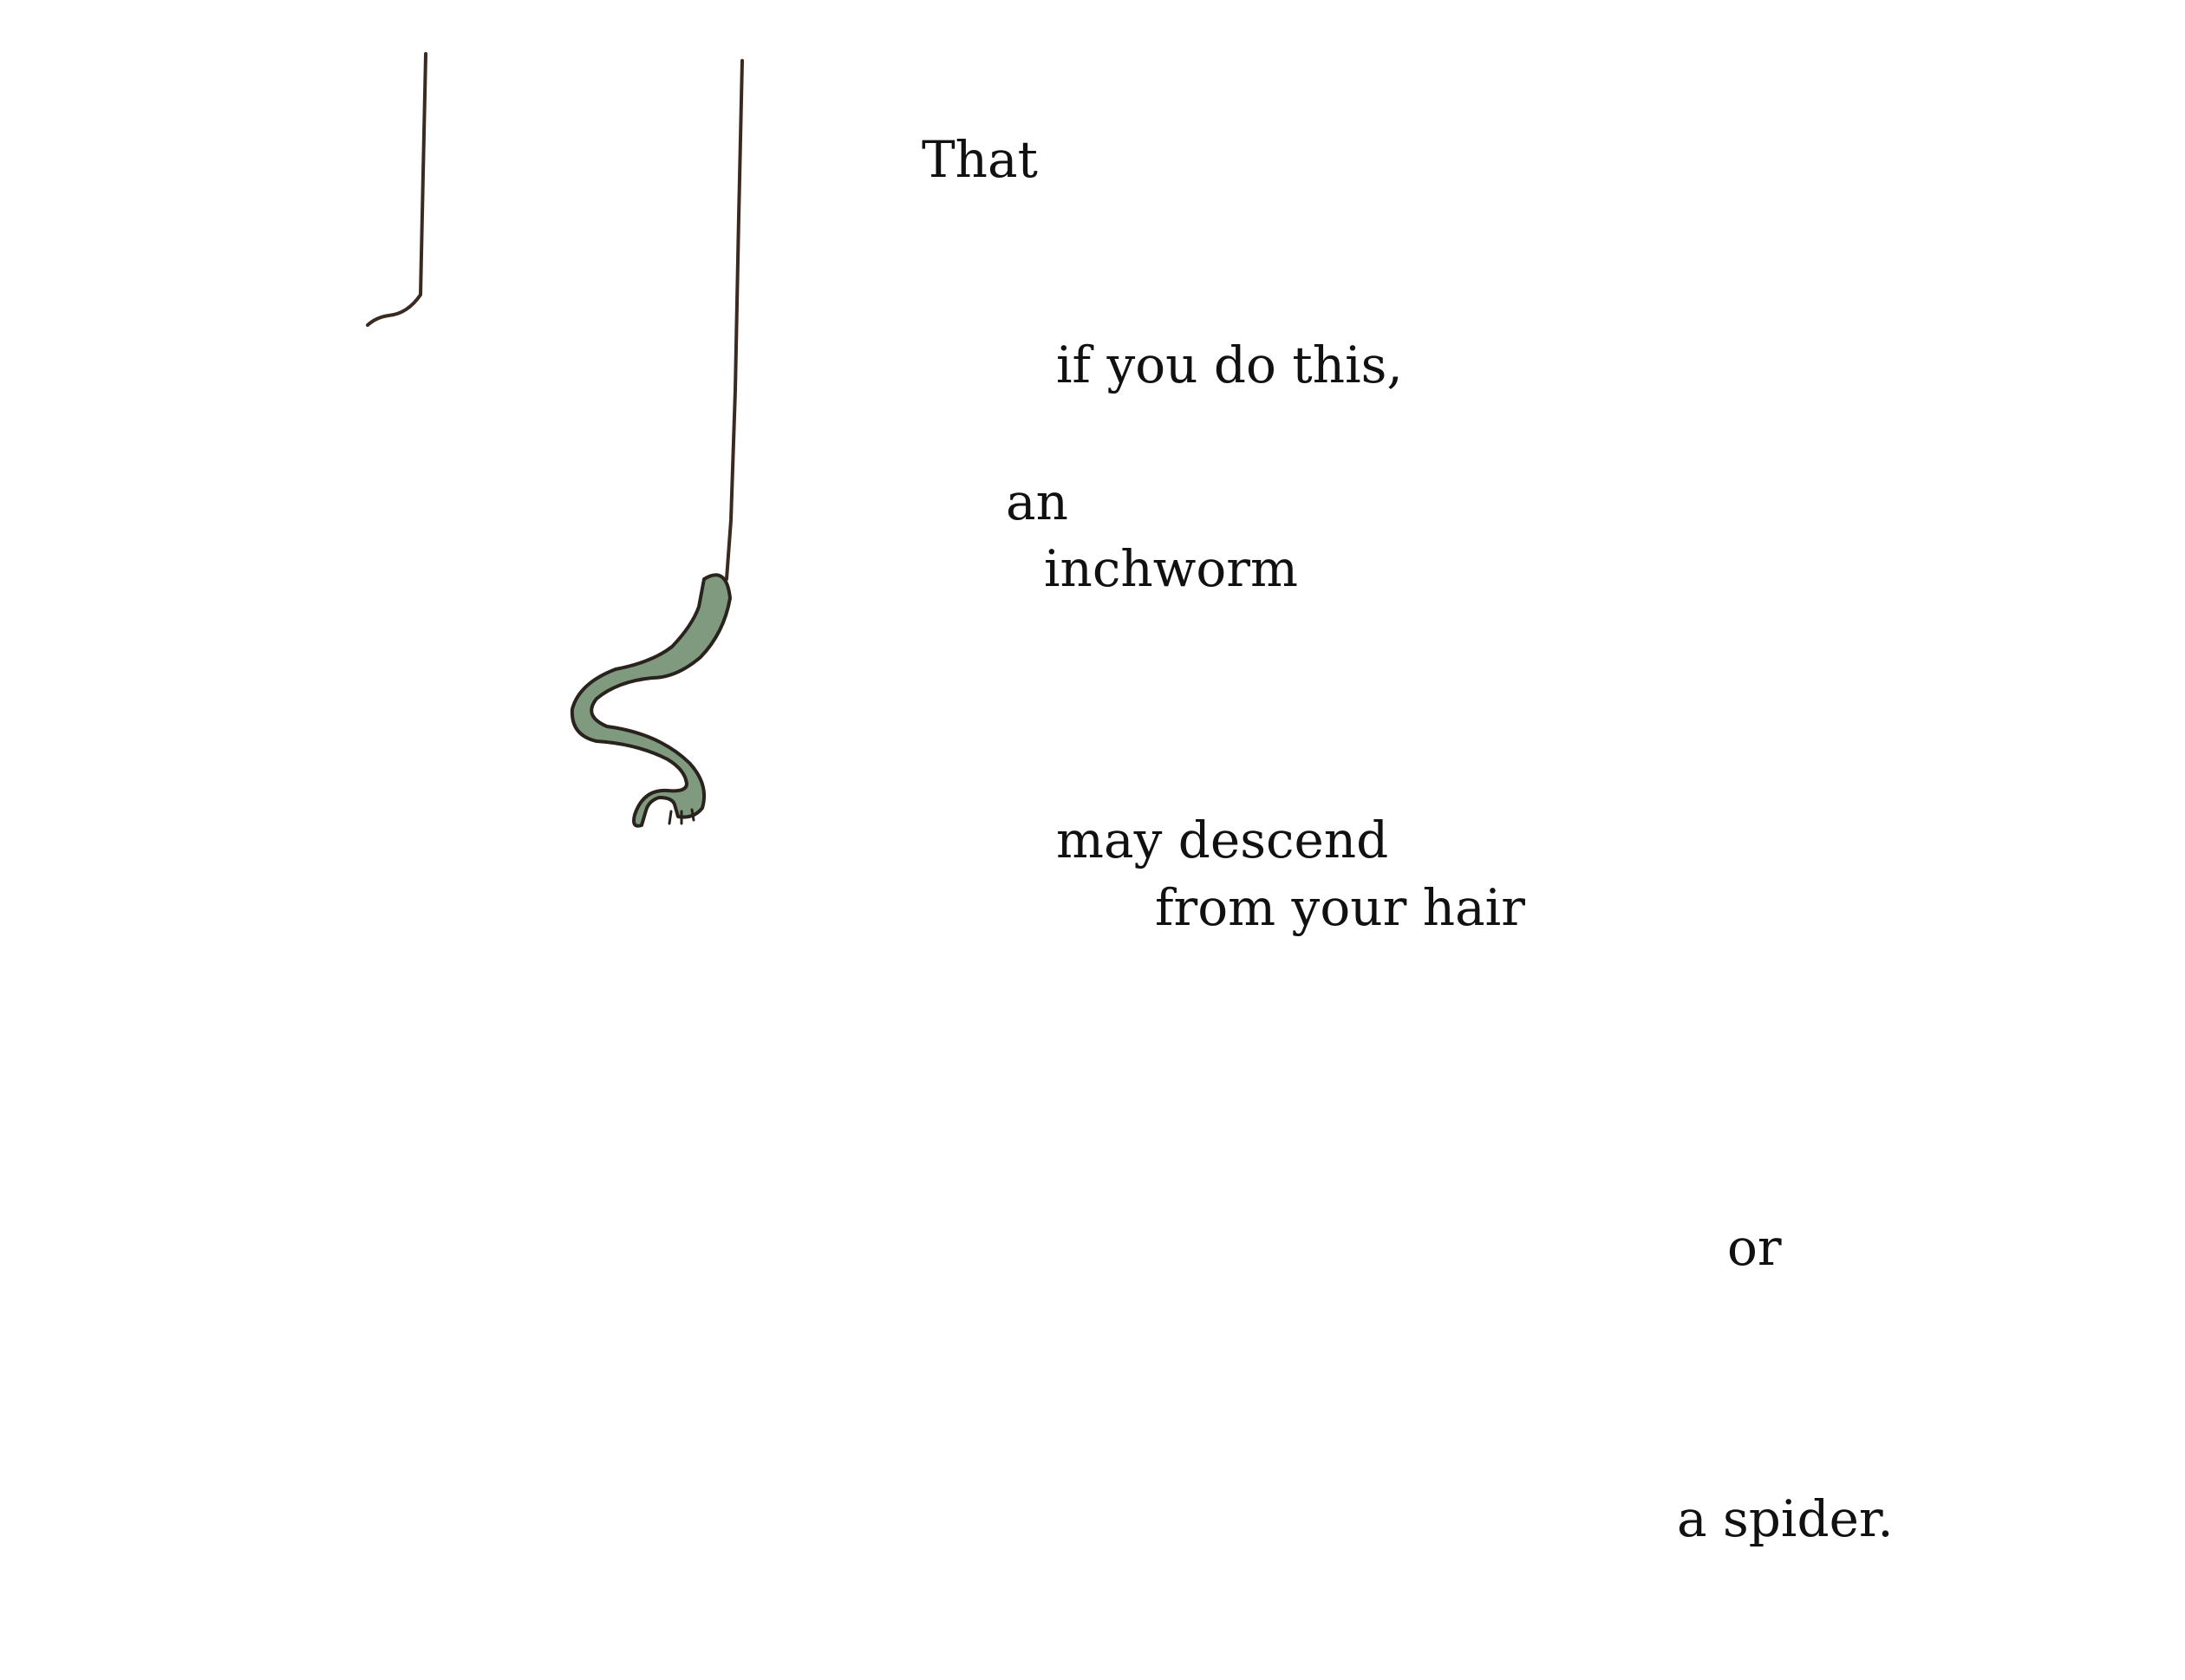 The width and height of the screenshot is (2185, 1680). Describe the element at coordinates (1786, 1518) in the screenshot. I see `poem-line-a-spider: a spider.` at that location.